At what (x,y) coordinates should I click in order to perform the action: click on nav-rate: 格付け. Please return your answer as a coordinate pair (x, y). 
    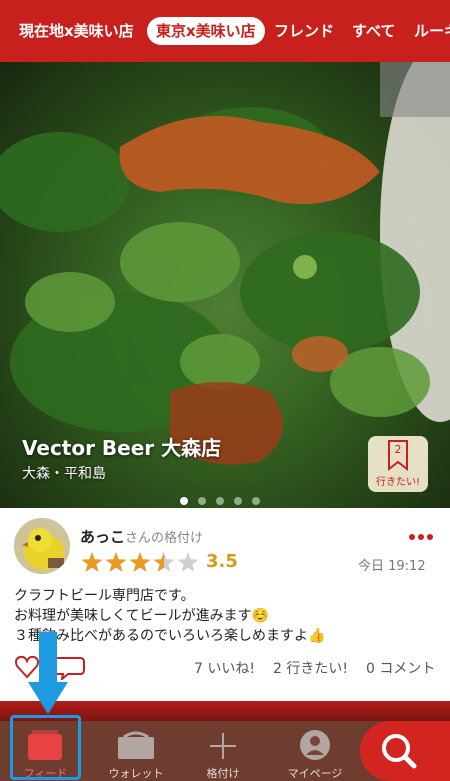
    Looking at the image, I should click on (223, 751).